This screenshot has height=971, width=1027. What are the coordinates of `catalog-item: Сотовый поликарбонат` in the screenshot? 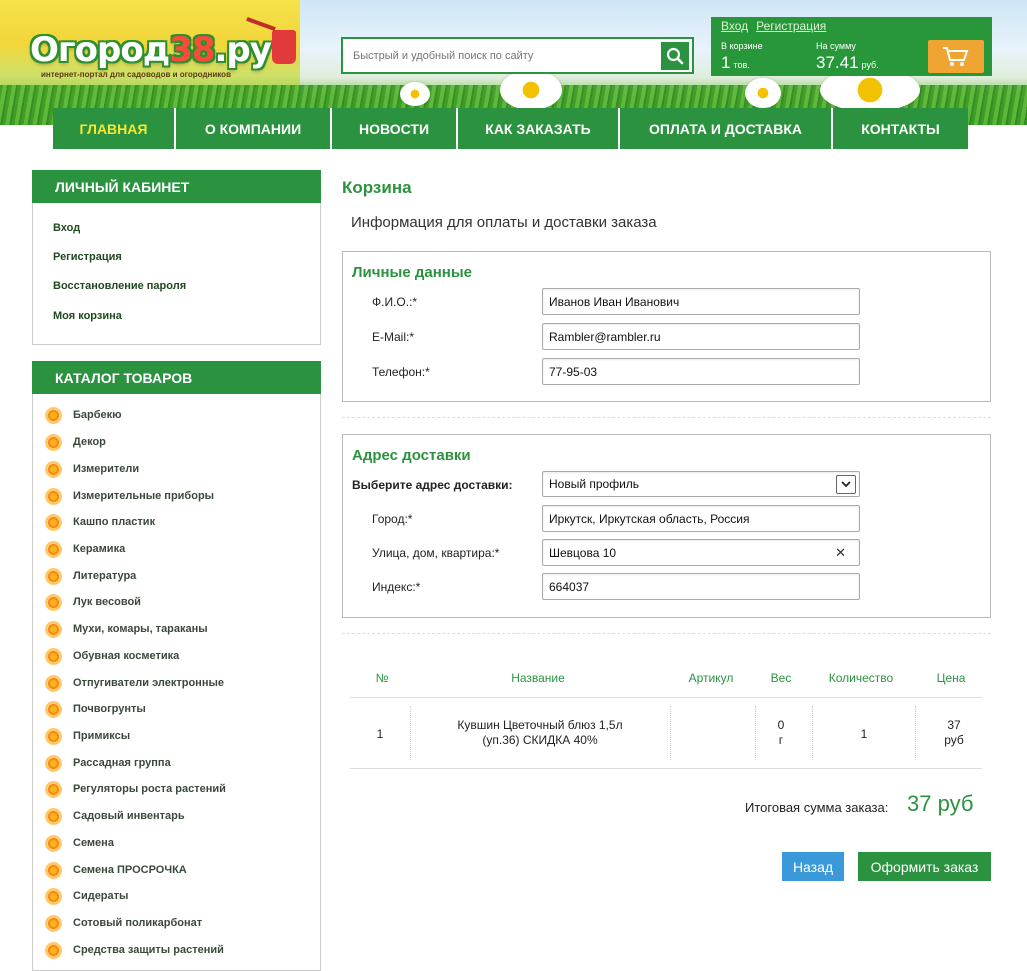 It's located at (123, 923).